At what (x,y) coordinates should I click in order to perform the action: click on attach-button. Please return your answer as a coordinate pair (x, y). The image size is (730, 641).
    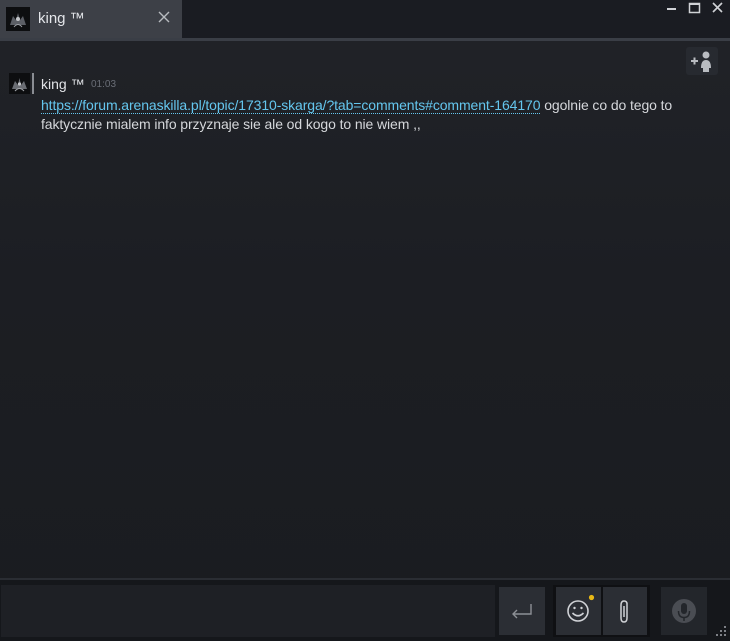
    Looking at the image, I should click on (625, 611).